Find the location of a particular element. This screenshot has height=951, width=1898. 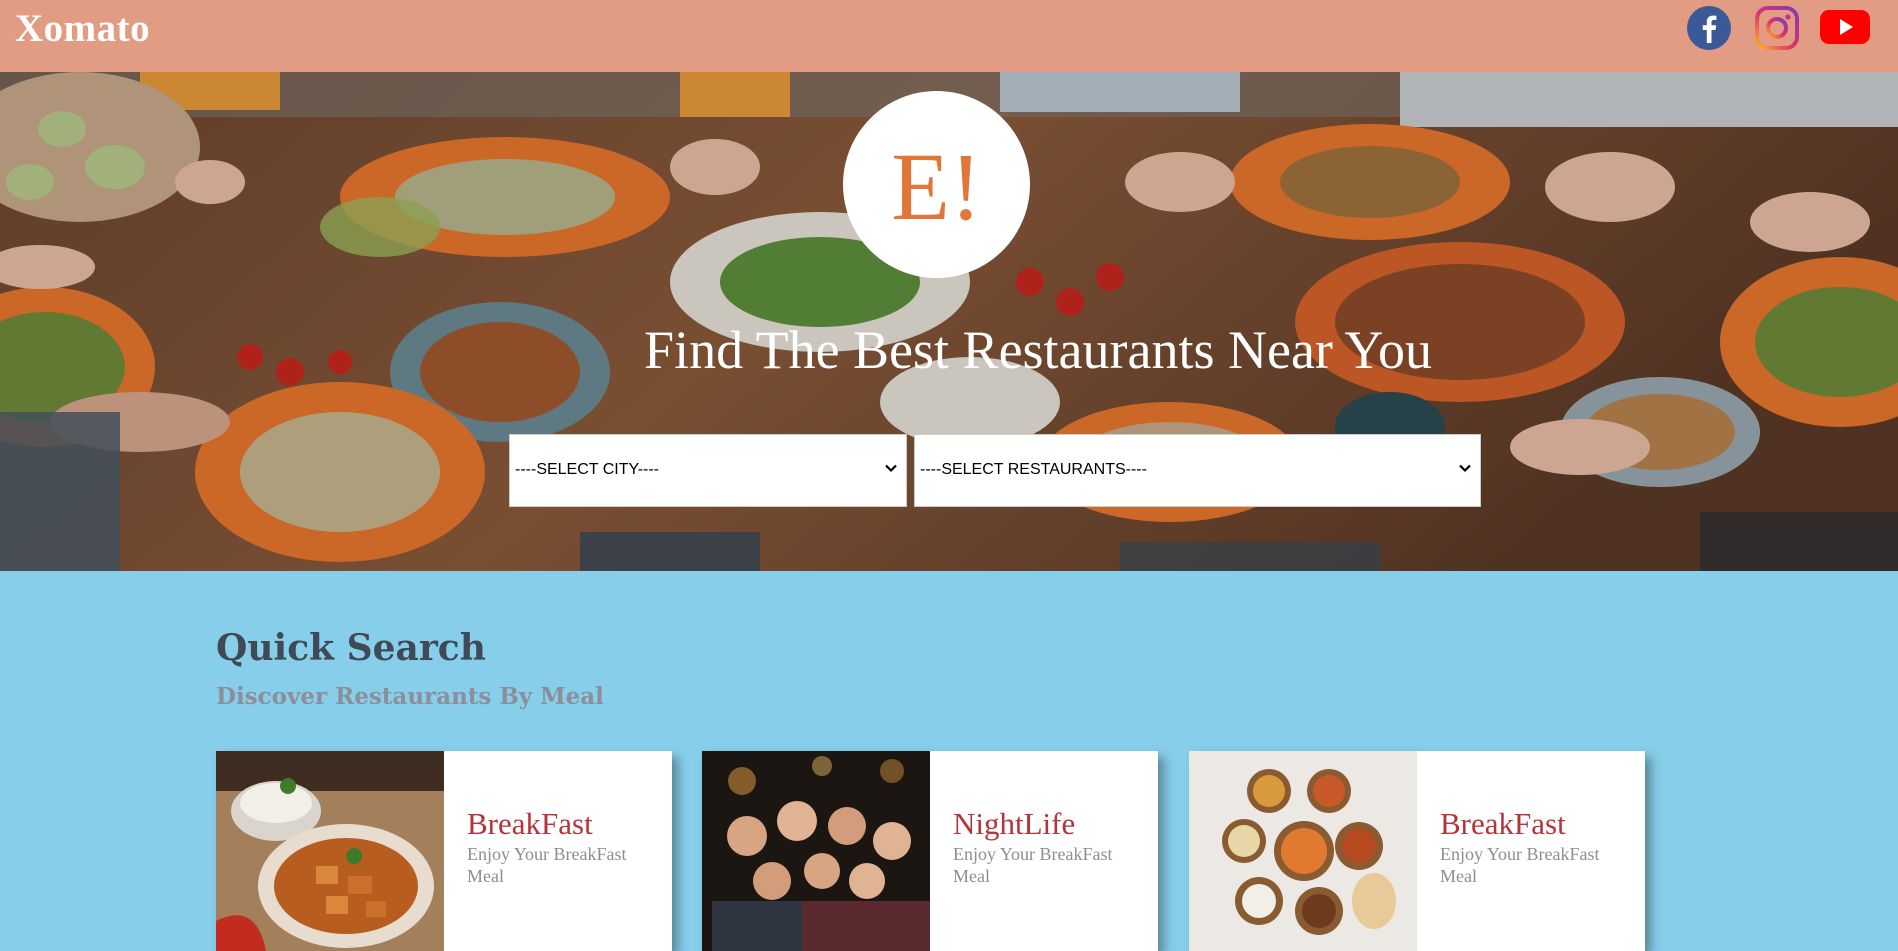

city-select: ----SELECT CITY---- is located at coordinates (708, 470).